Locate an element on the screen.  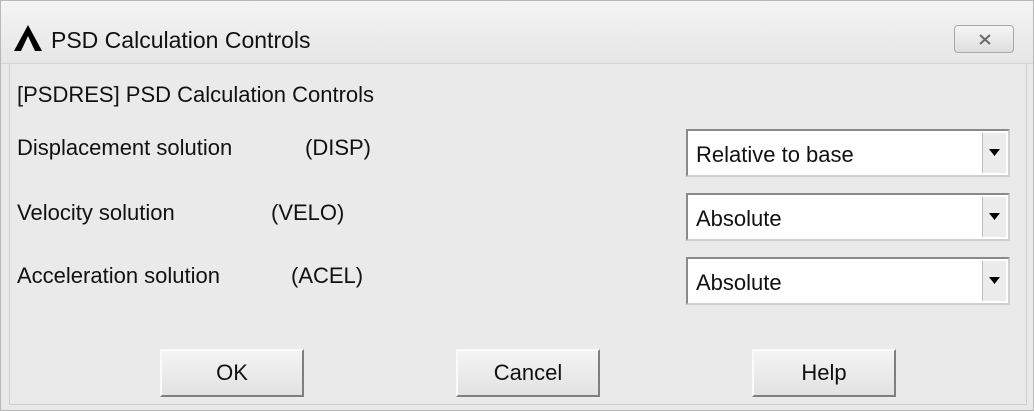
ansys-lambda-icon is located at coordinates (28, 38).